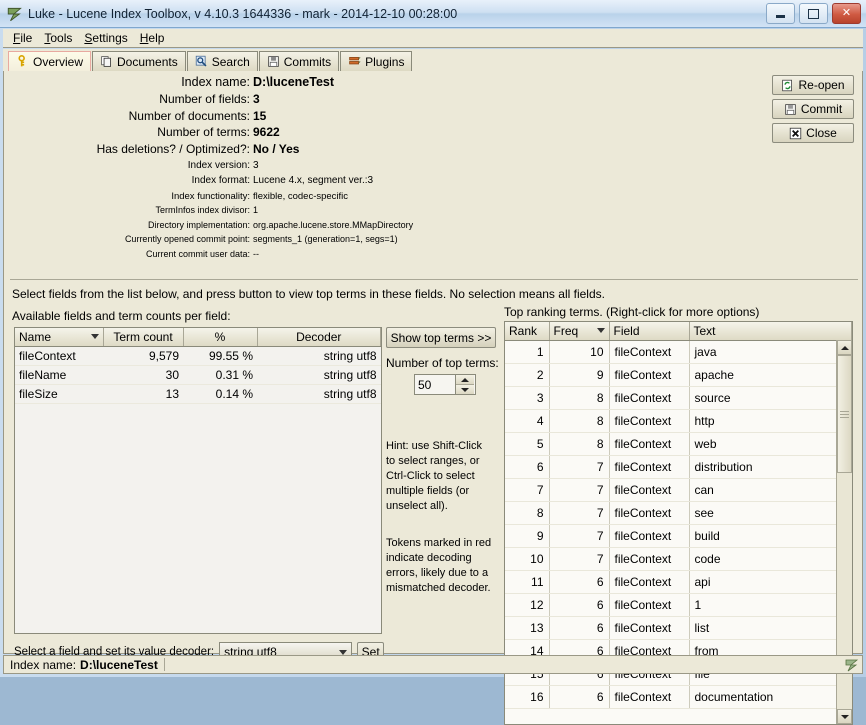 The image size is (866, 725). I want to click on terms-col-field: Field, so click(649, 331).